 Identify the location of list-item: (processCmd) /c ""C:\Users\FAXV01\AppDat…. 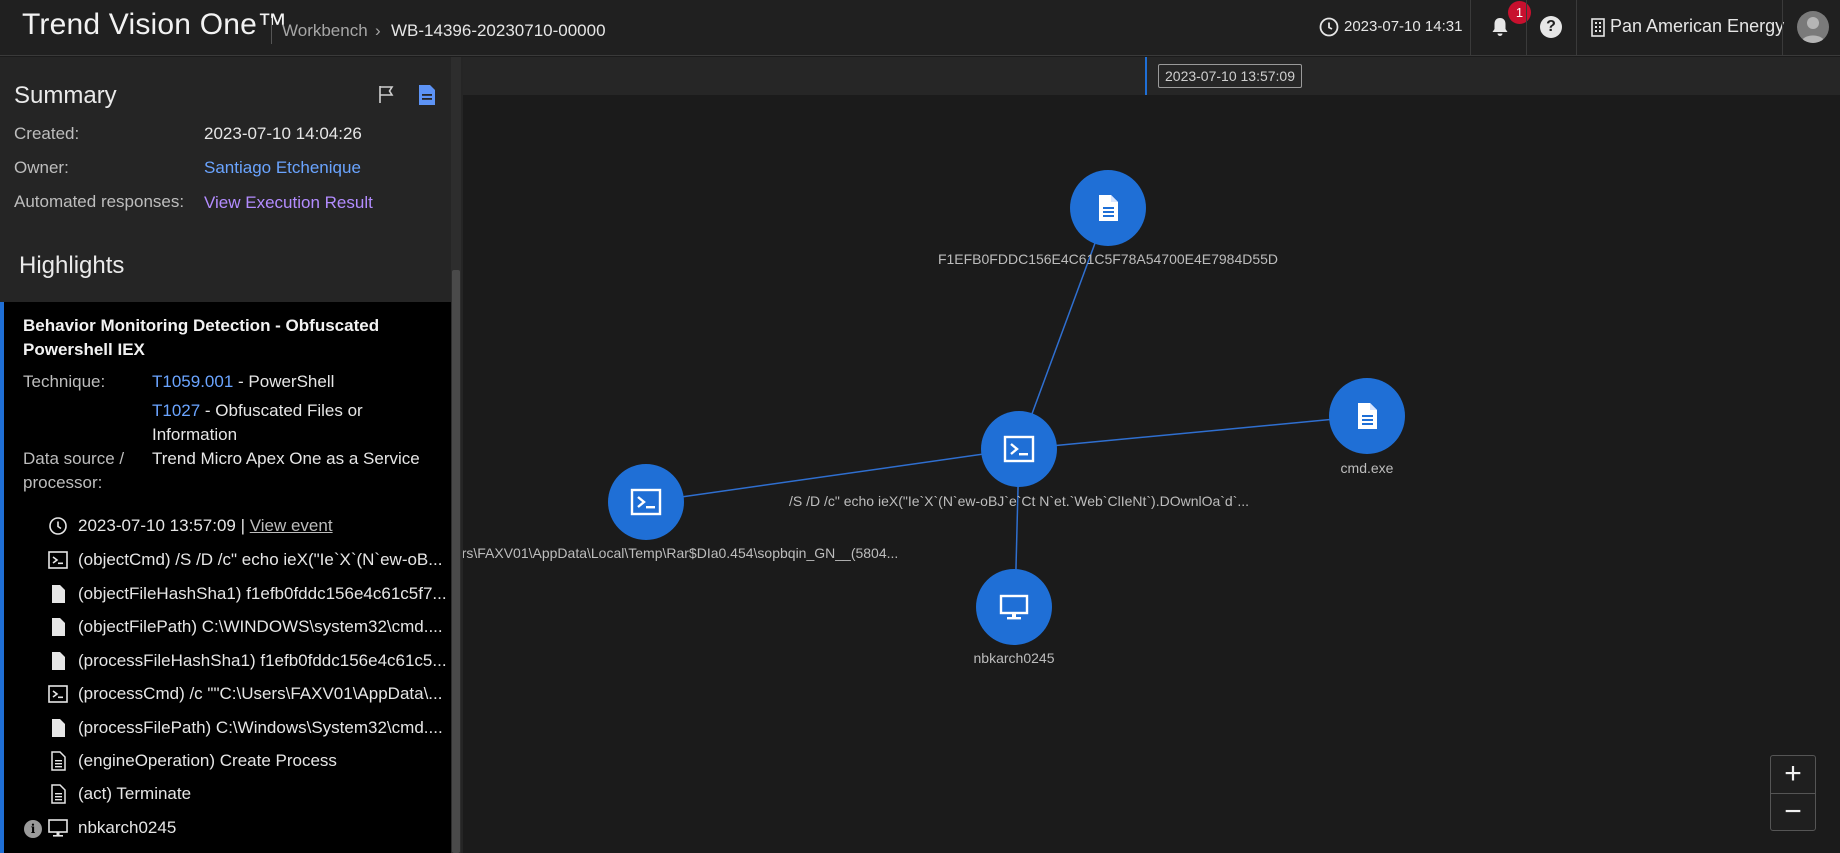
(248, 694).